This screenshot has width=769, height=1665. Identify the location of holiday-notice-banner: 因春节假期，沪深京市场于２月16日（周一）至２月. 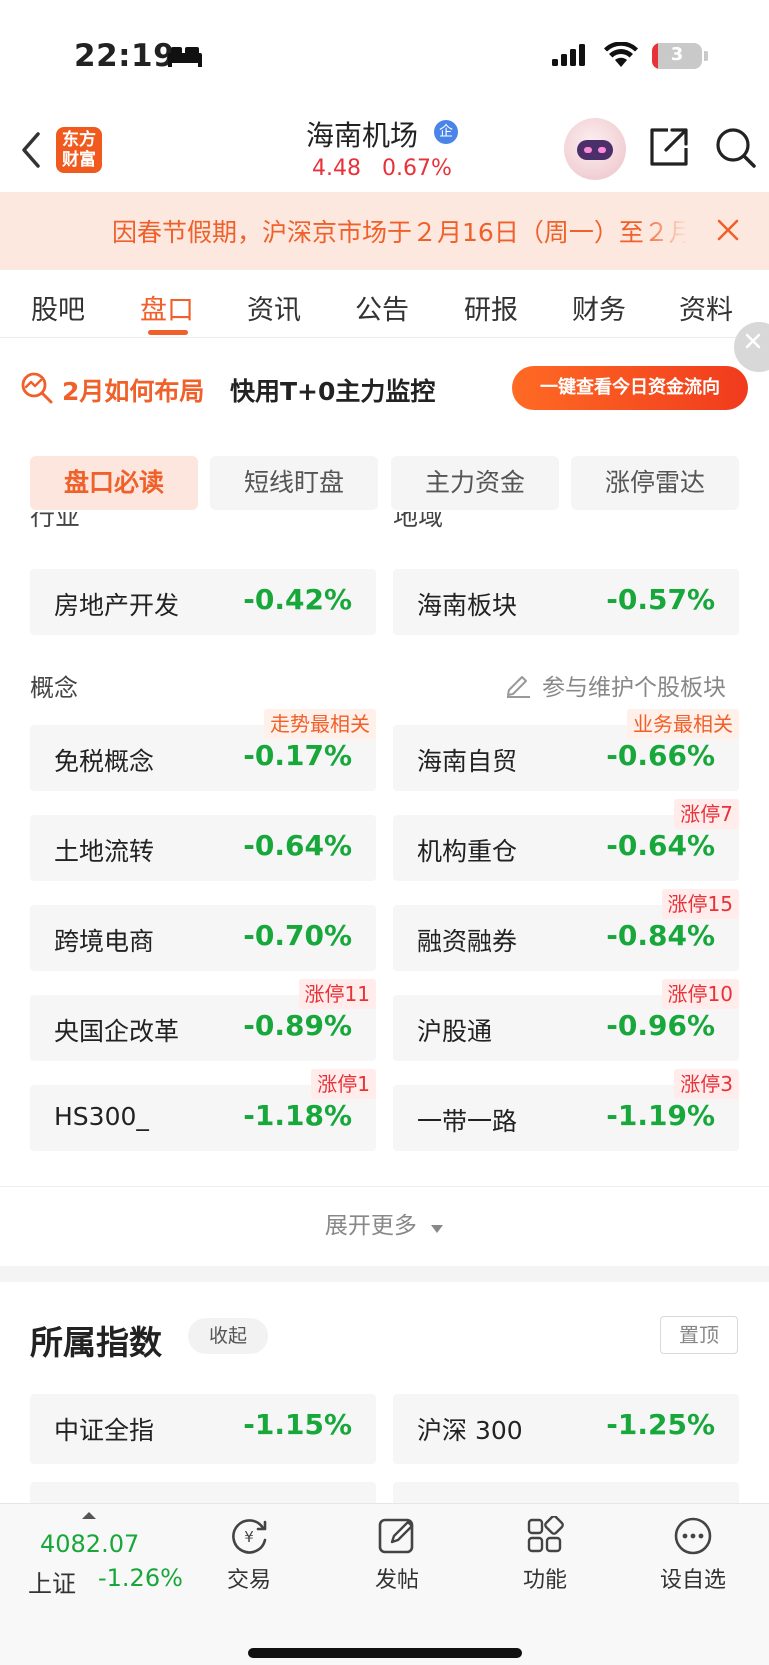
(384, 231).